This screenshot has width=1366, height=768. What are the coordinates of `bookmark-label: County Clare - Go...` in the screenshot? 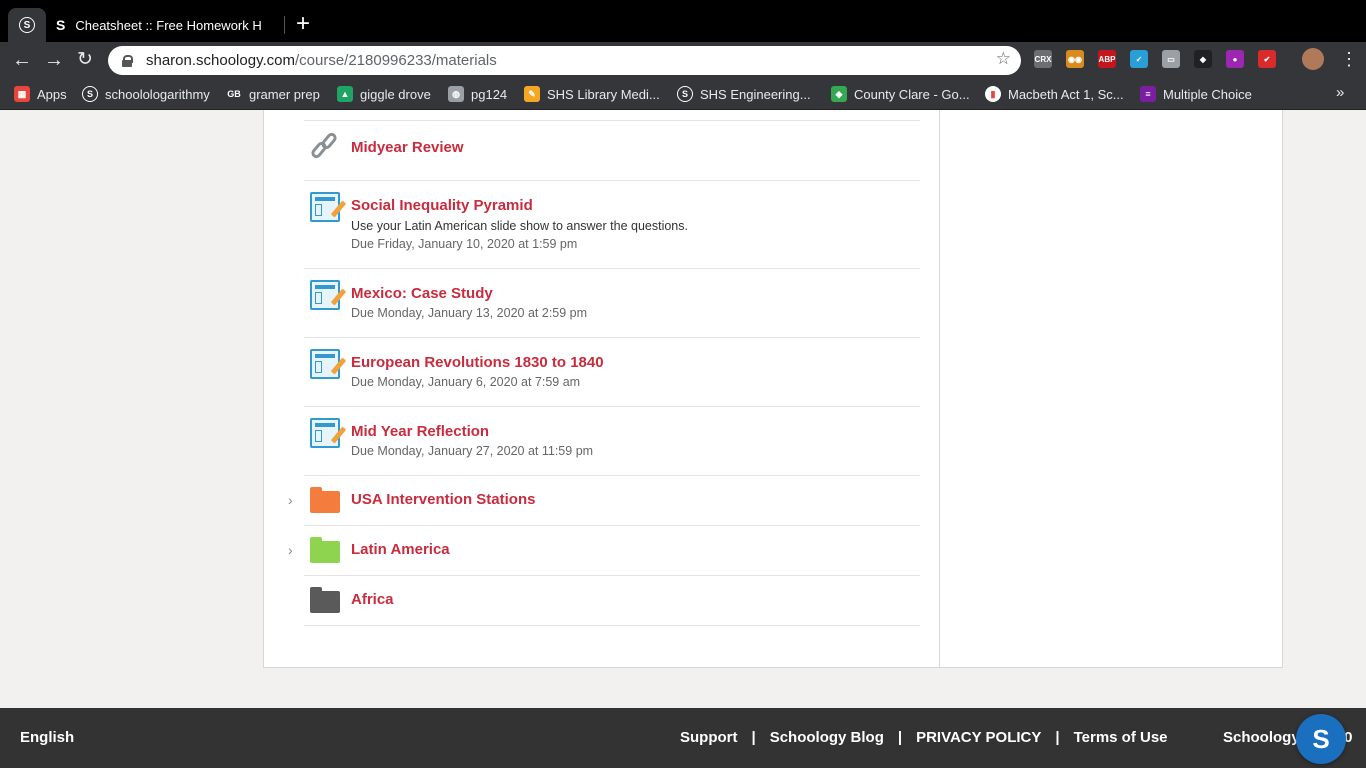 It's located at (912, 94).